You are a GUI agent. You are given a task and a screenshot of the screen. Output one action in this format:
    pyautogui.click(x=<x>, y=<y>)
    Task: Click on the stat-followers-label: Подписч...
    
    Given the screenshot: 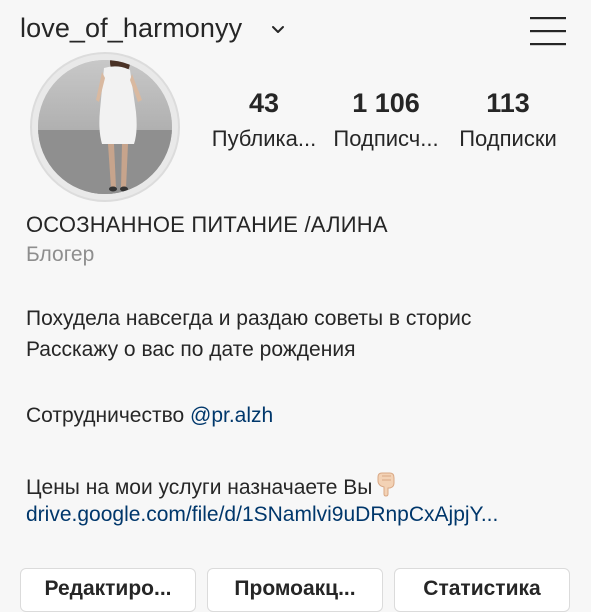 What is the action you would take?
    pyautogui.click(x=386, y=138)
    